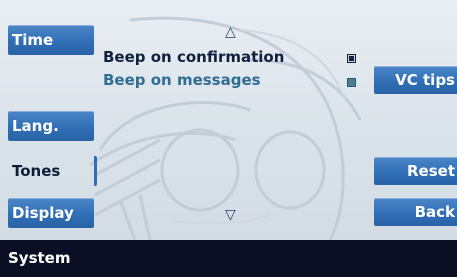 The width and height of the screenshot is (457, 277). I want to click on tab-display-label: Display, so click(43, 213).